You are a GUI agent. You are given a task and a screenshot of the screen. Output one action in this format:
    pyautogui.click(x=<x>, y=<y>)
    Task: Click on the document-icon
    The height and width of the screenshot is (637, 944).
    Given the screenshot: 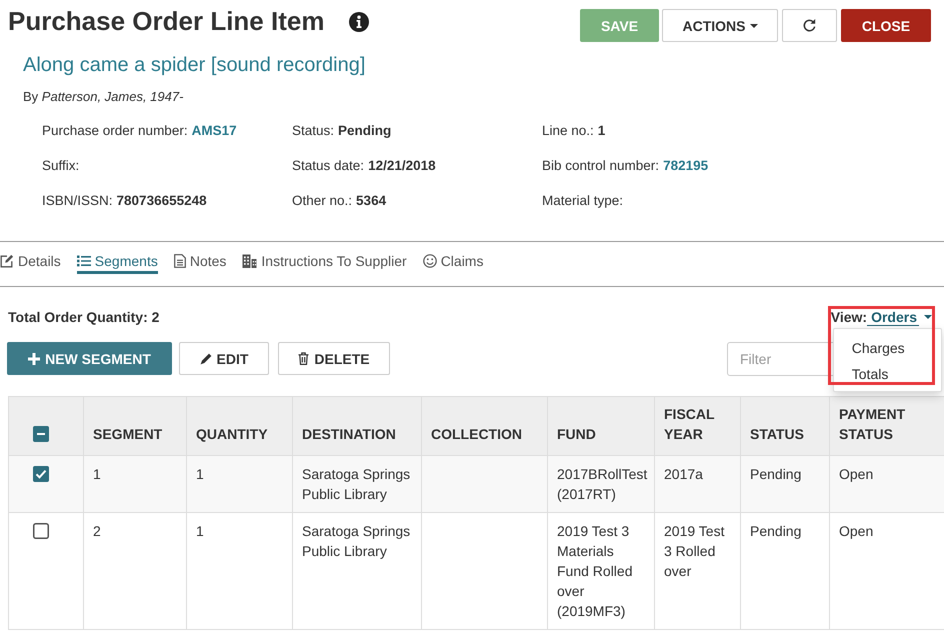 What is the action you would take?
    pyautogui.click(x=180, y=261)
    